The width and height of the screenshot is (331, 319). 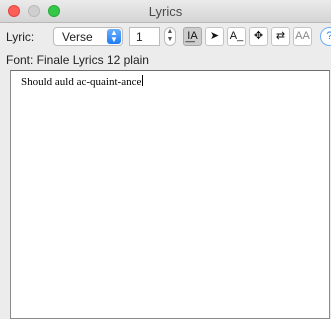 I want to click on selection-arrow-tool: ➤, so click(x=214, y=36).